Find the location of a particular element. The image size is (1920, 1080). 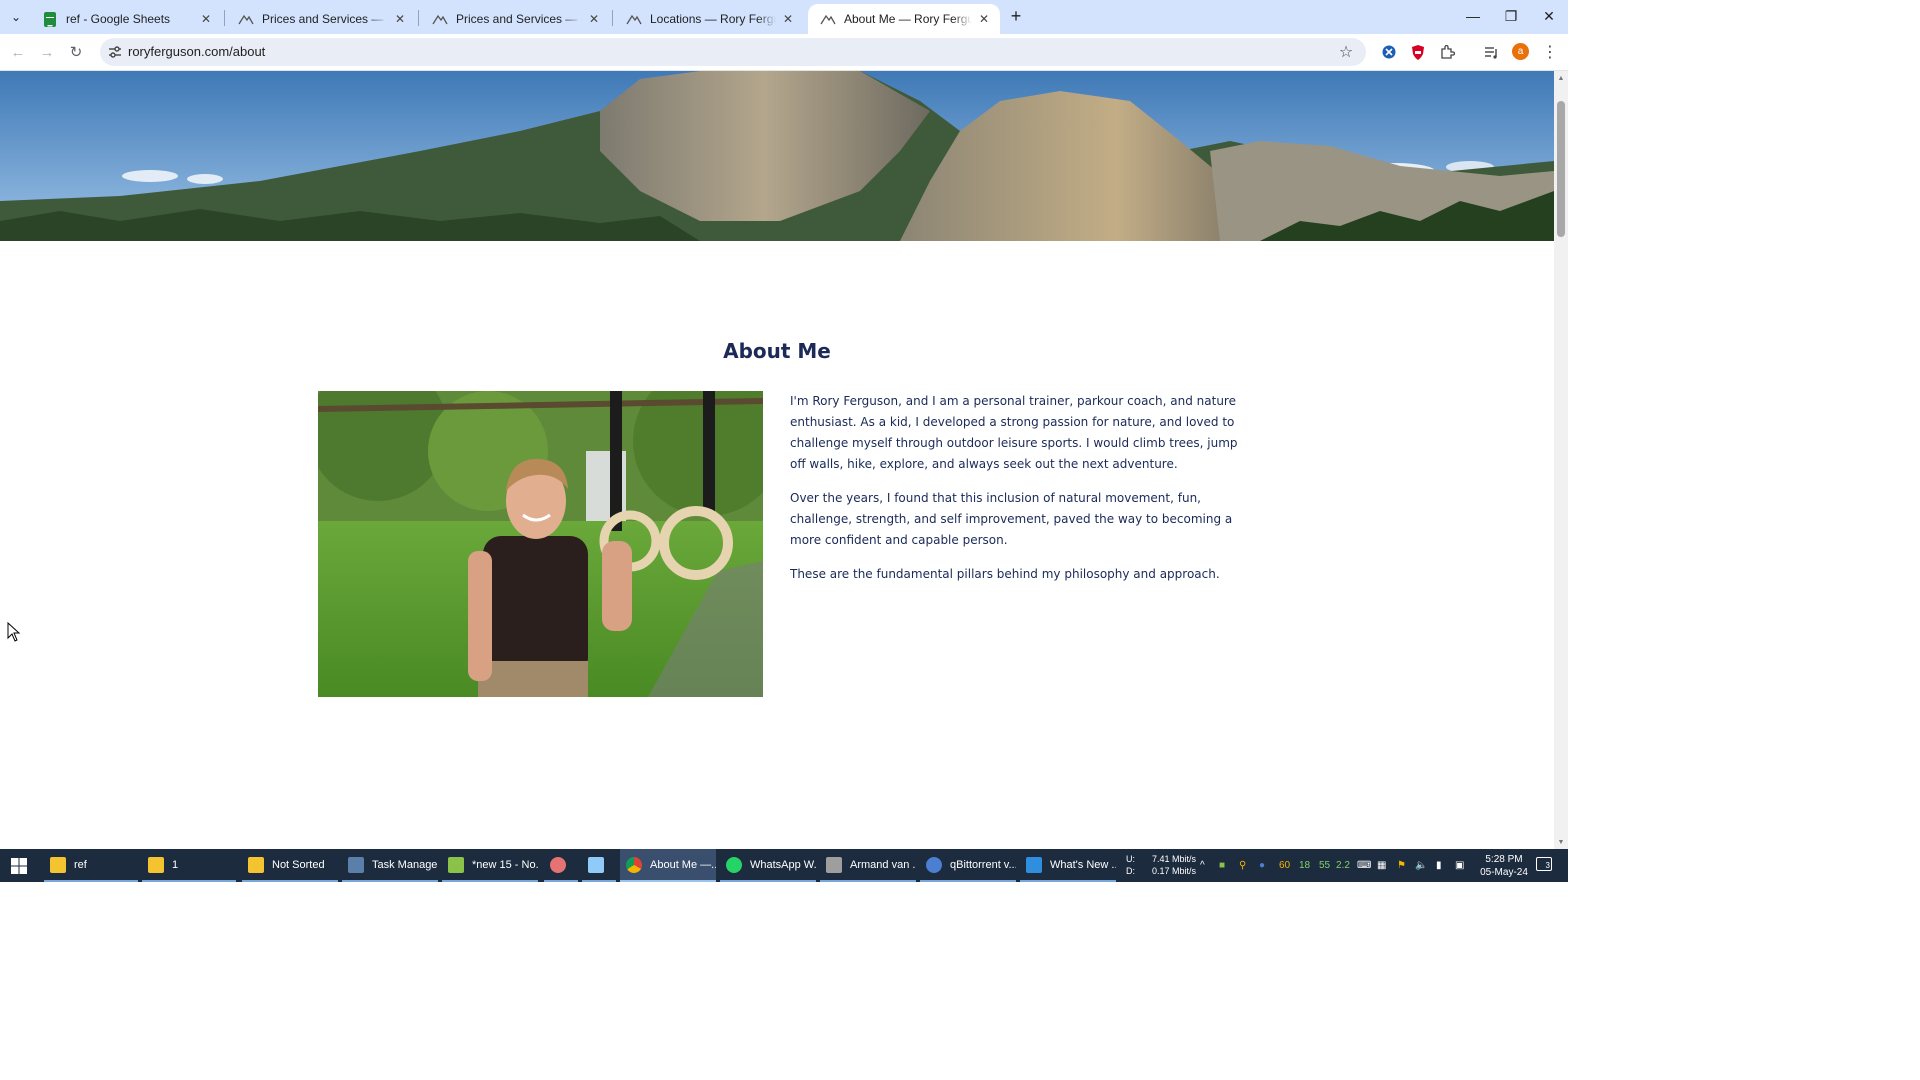

chrome-icon is located at coordinates (634, 864).